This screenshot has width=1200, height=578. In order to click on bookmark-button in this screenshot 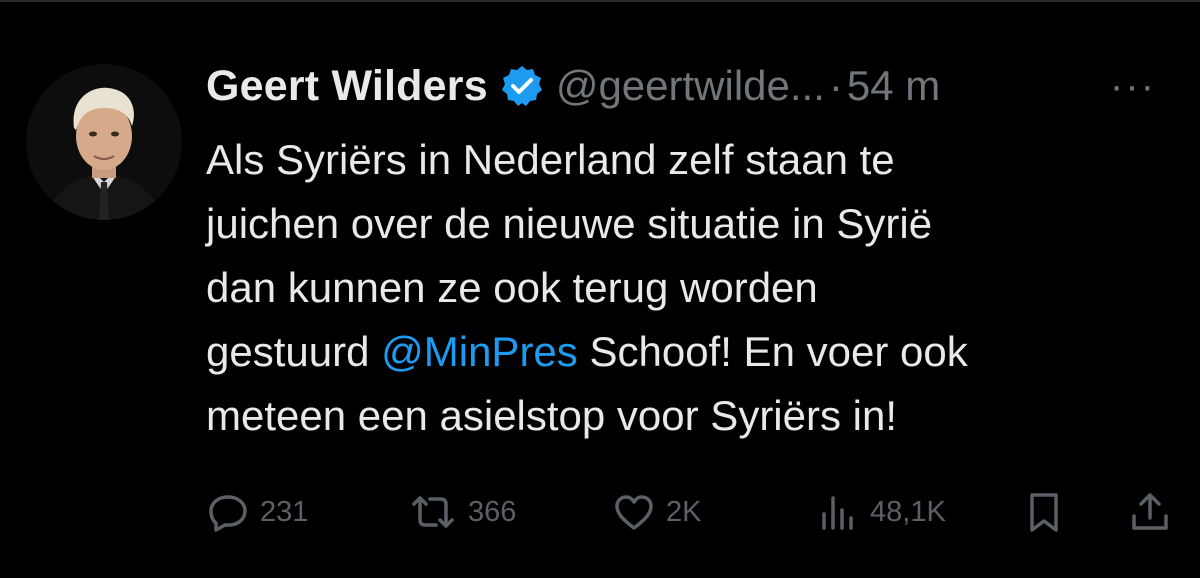, I will do `click(1044, 512)`.